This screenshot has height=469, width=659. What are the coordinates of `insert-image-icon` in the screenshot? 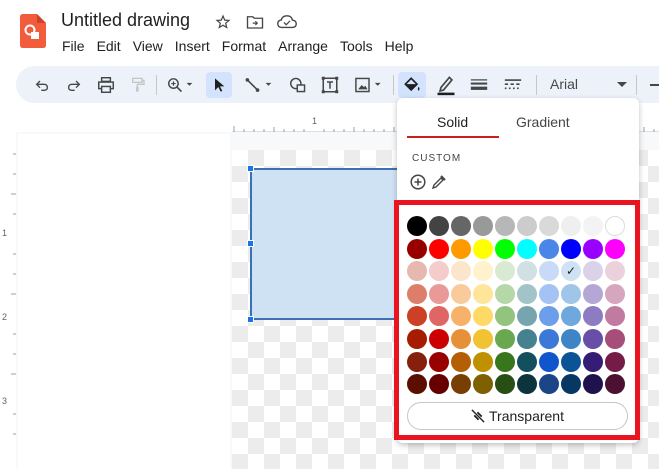 It's located at (369, 85).